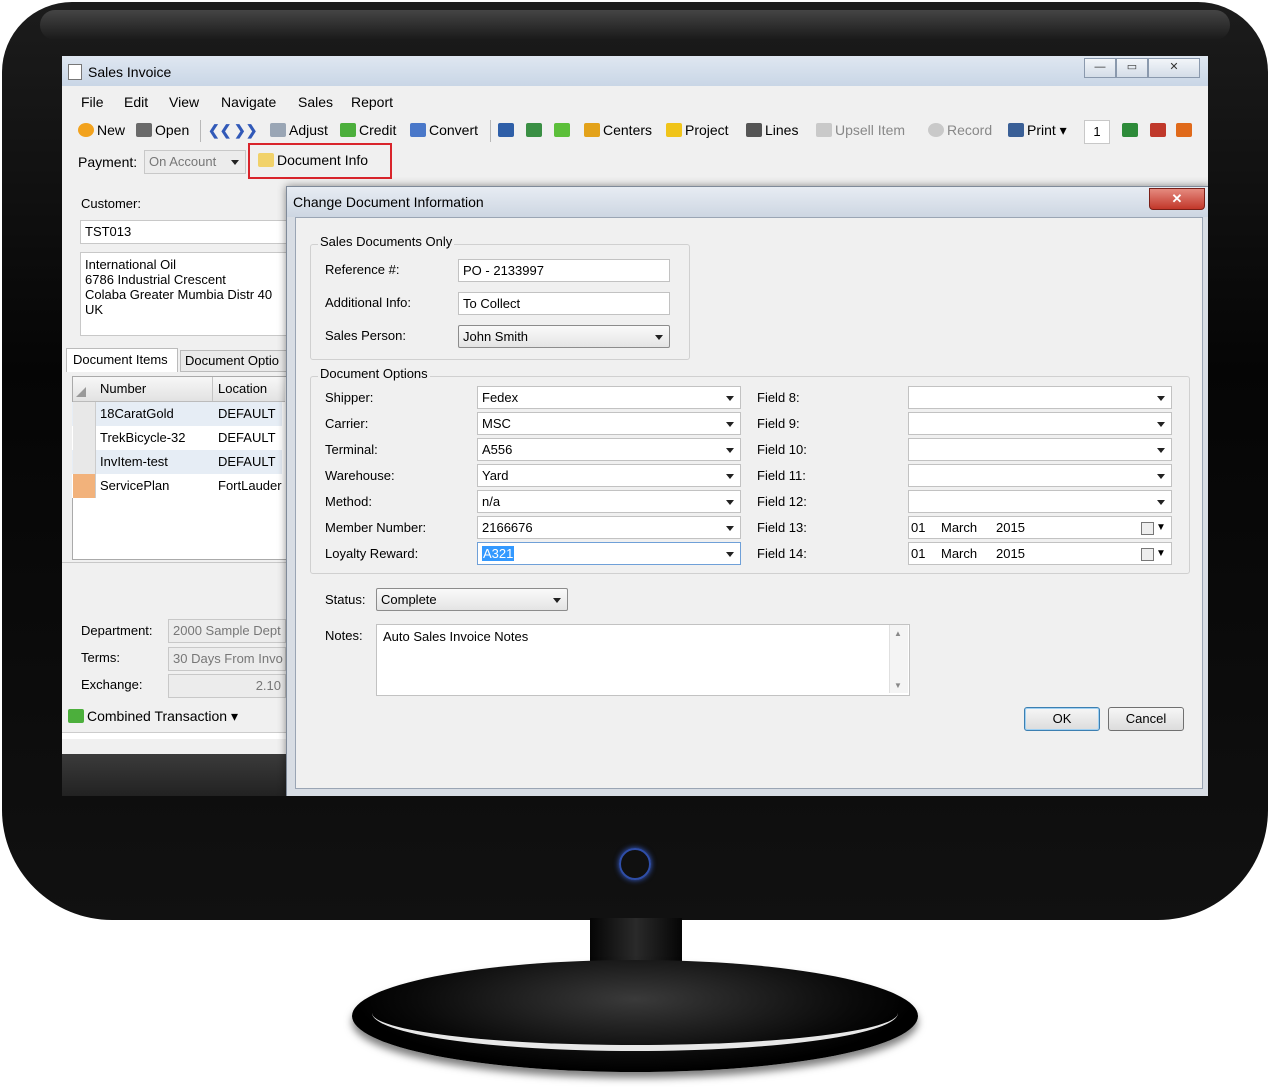 The image size is (1270, 1087). I want to click on field-9-dropdown, so click(1040, 423).